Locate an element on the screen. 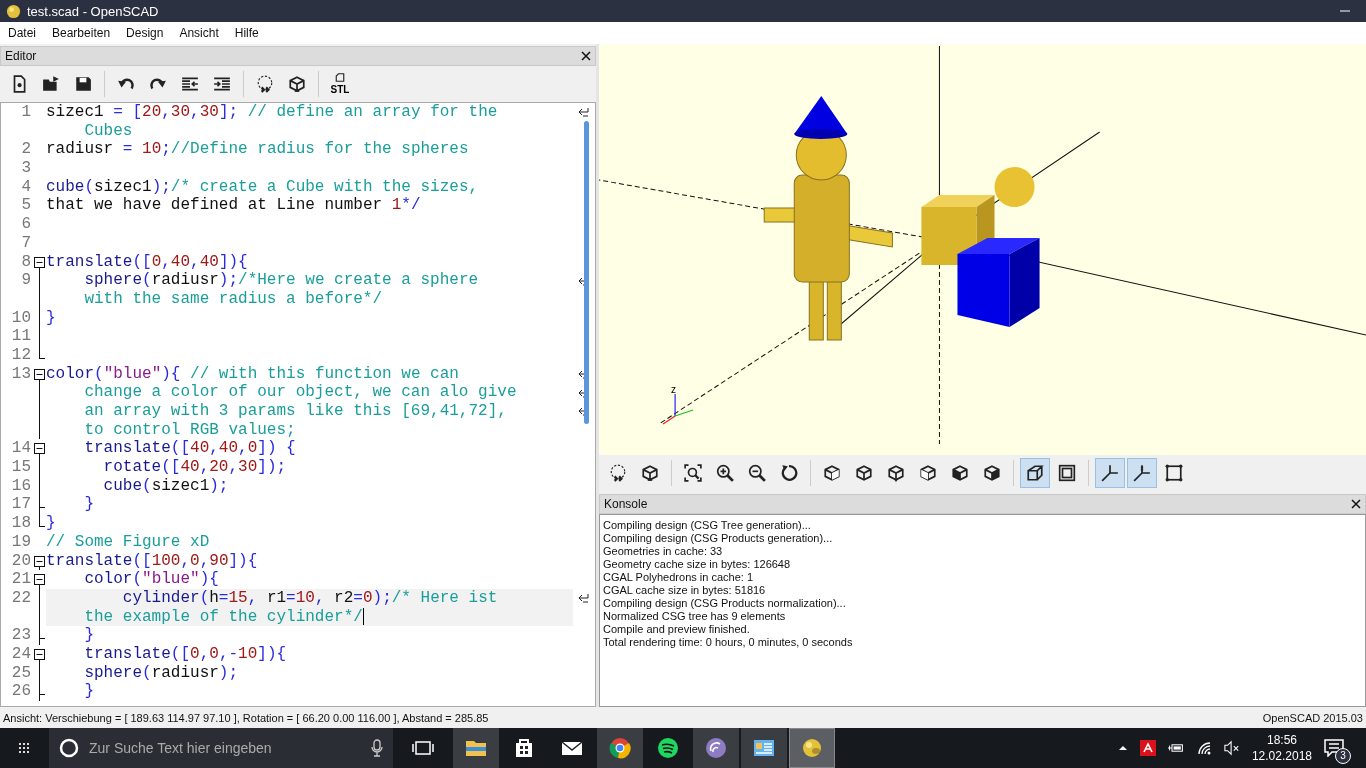 The width and height of the screenshot is (1366, 768). code-line: an array with 3 params like this [69,41,72], is located at coordinates (295, 411).